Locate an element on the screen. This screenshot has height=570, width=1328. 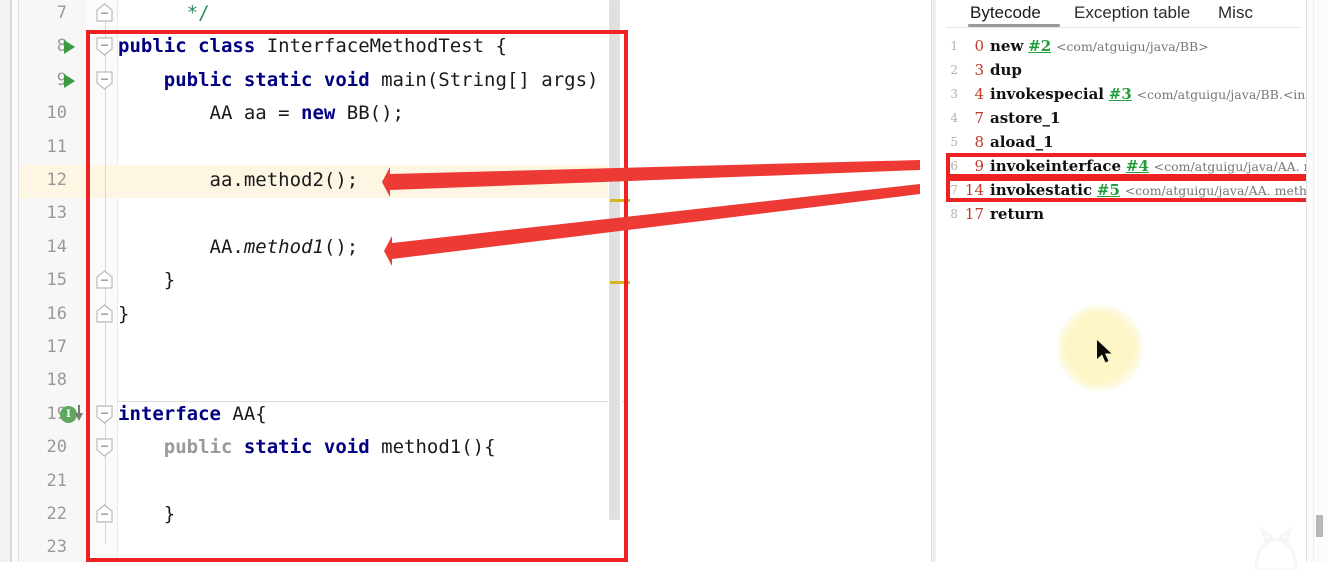
line-number-18: 18 is located at coordinates (56, 380).